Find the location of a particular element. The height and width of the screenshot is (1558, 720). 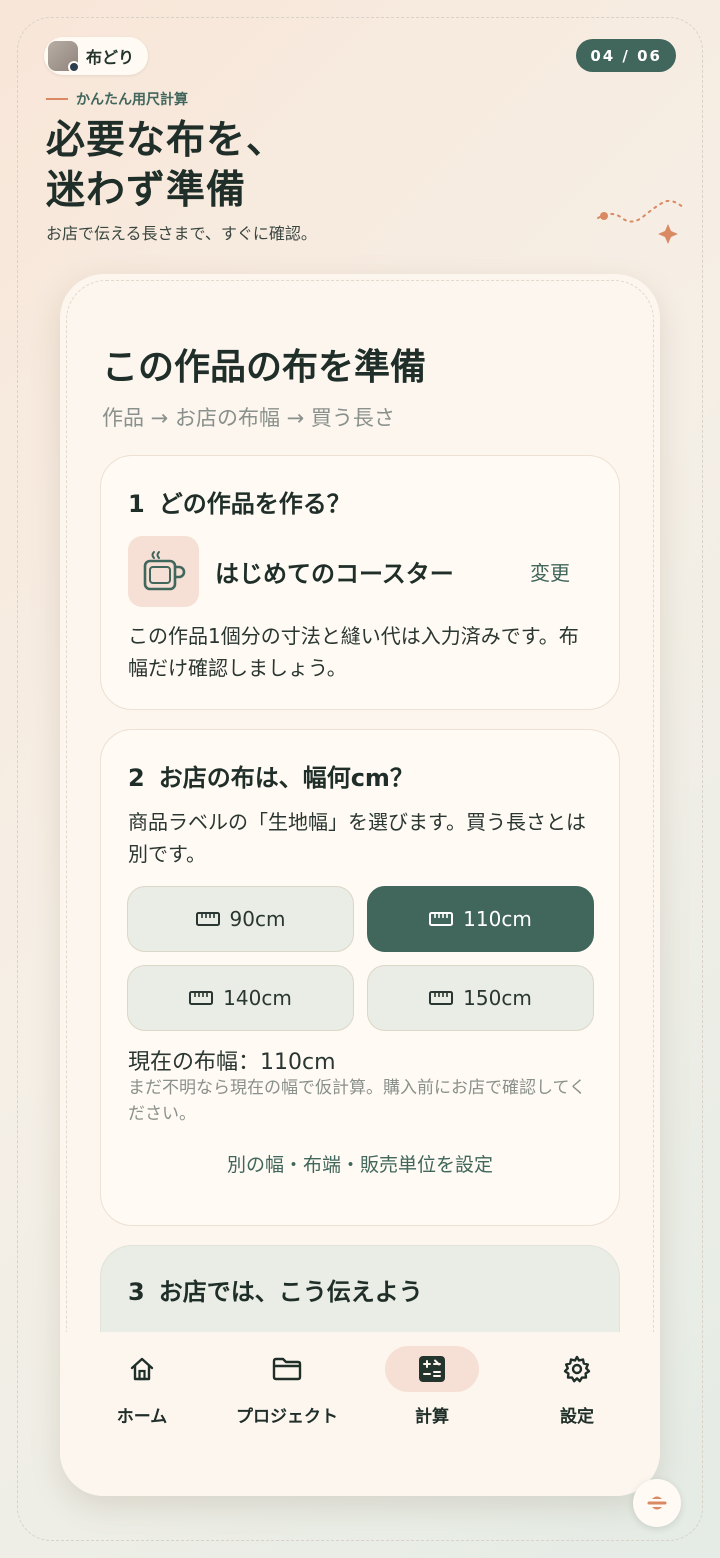

step-3-number: 3 is located at coordinates (136, 1292).